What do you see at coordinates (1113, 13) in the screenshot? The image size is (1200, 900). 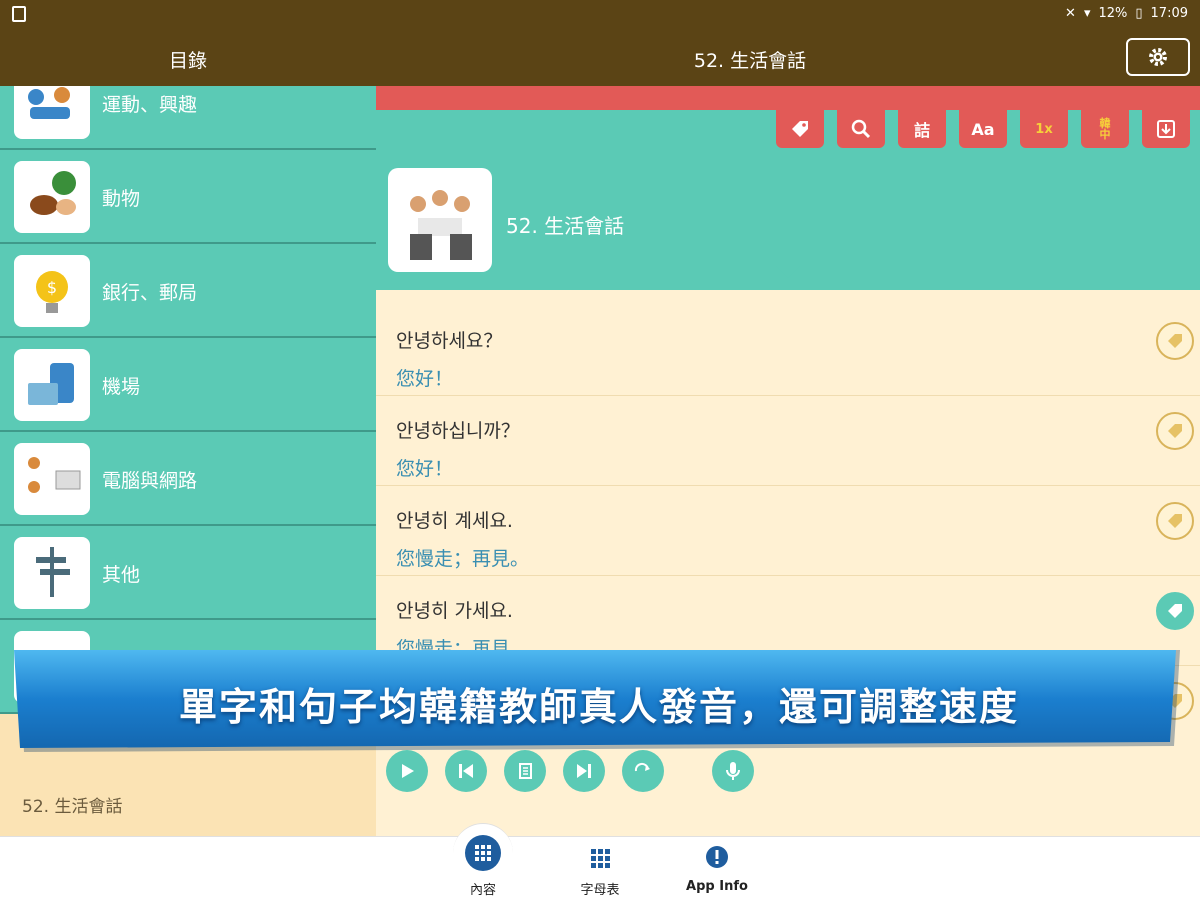 I see `battery-level: 12%` at bounding box center [1113, 13].